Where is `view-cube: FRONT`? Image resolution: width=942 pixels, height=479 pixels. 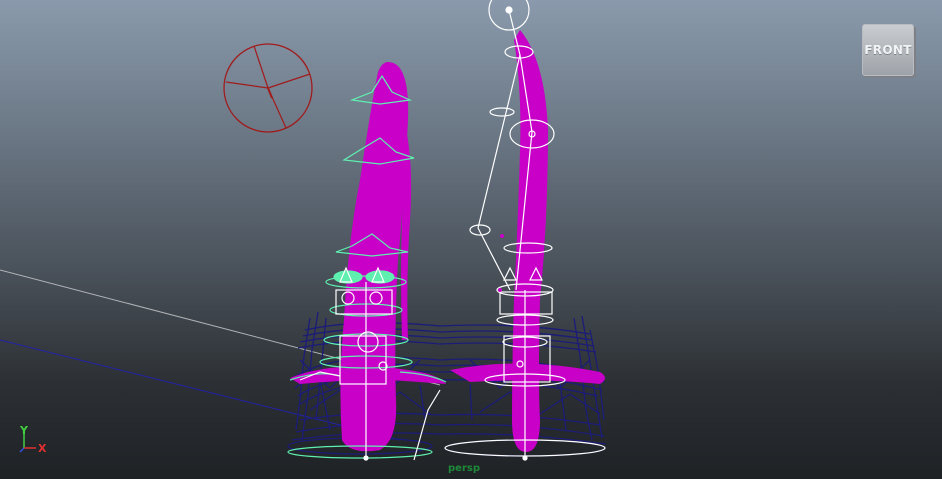 view-cube: FRONT is located at coordinates (888, 50).